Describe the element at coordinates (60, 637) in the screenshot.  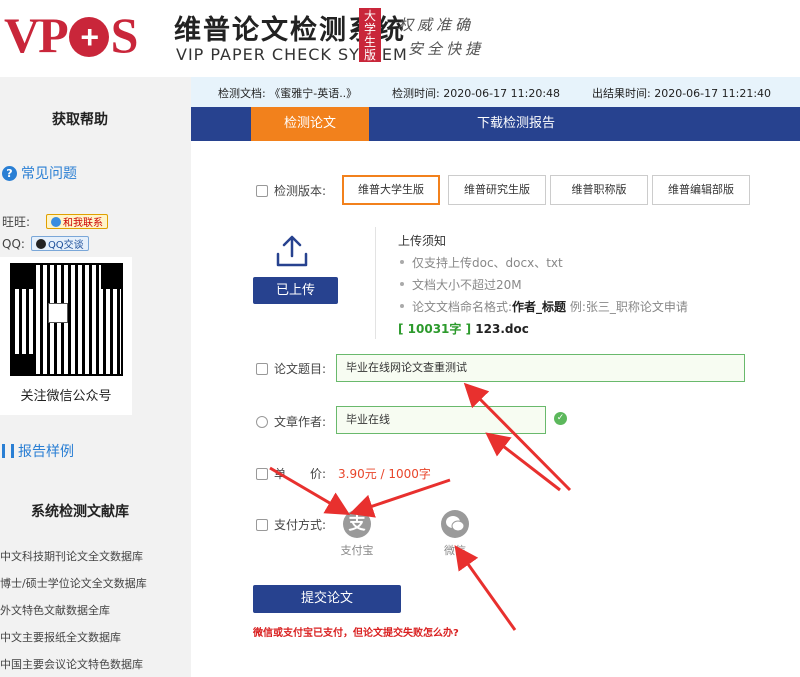
I see `library-item: 中文主要报纸全文数据库` at that location.